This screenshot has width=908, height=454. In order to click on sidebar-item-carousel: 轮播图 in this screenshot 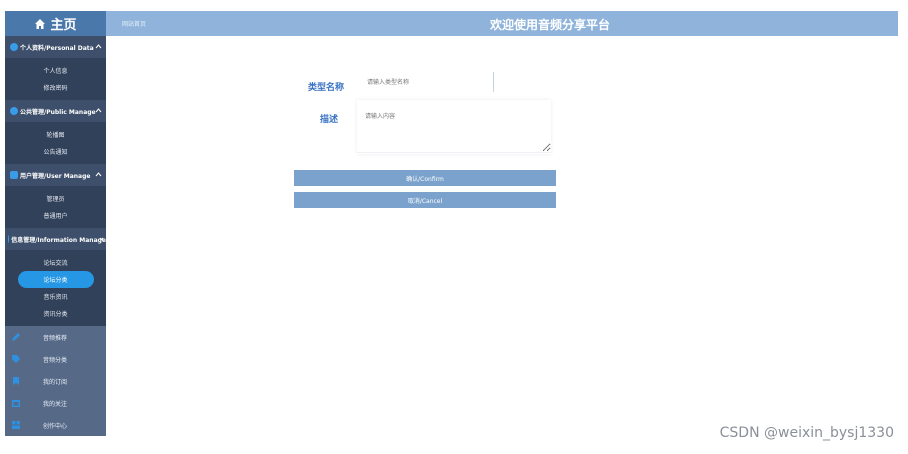, I will do `click(55, 134)`.